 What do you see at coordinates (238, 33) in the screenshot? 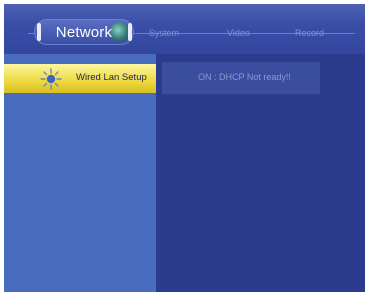
I see `tab-video: Video` at bounding box center [238, 33].